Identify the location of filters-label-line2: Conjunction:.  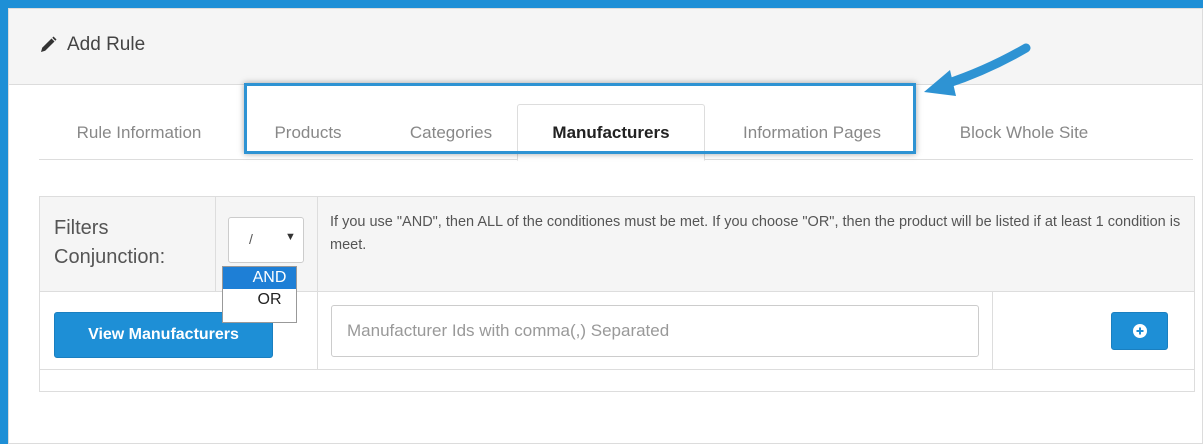
(110, 257).